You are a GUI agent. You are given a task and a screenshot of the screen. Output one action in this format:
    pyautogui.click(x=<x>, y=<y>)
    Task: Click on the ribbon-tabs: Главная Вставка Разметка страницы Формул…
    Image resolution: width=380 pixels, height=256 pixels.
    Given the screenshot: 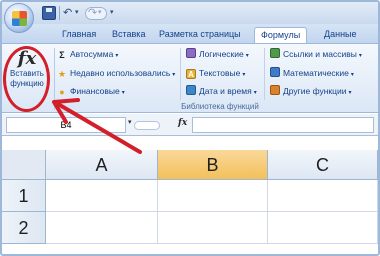 What is the action you would take?
    pyautogui.click(x=190, y=33)
    